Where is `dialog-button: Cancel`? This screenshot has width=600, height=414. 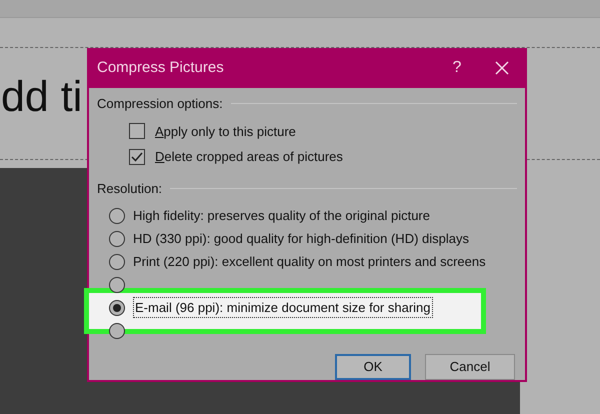
dialog-button: Cancel is located at coordinates (470, 367).